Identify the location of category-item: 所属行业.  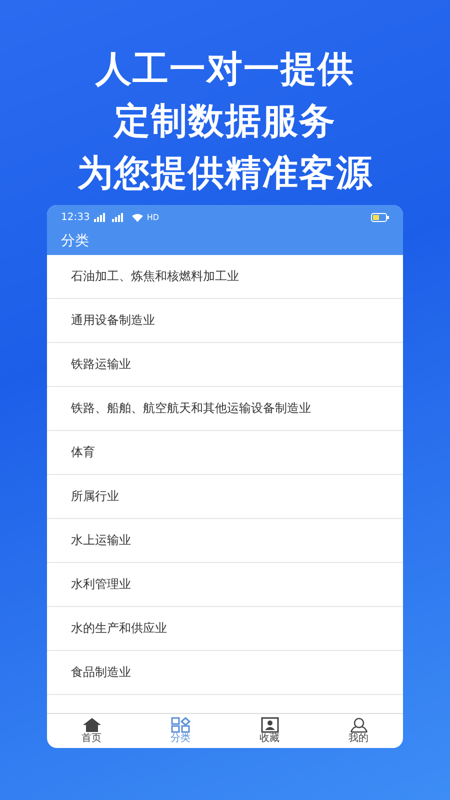
(225, 497).